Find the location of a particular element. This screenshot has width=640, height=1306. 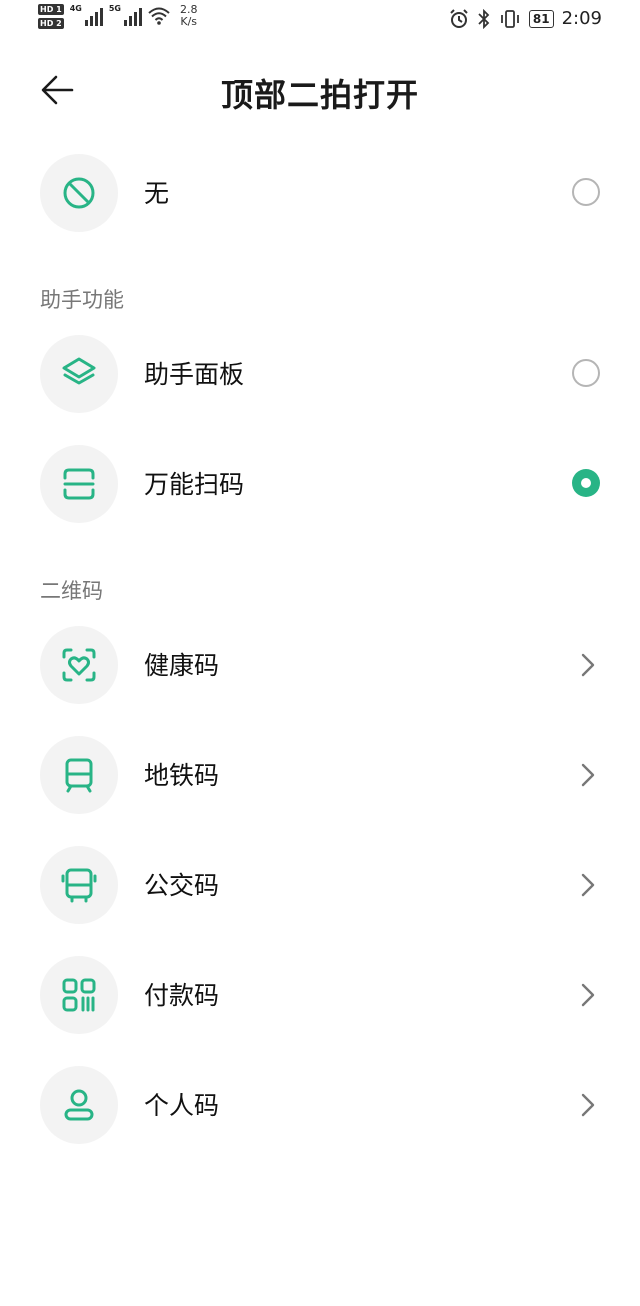

radio-assistant-panel is located at coordinates (586, 373).